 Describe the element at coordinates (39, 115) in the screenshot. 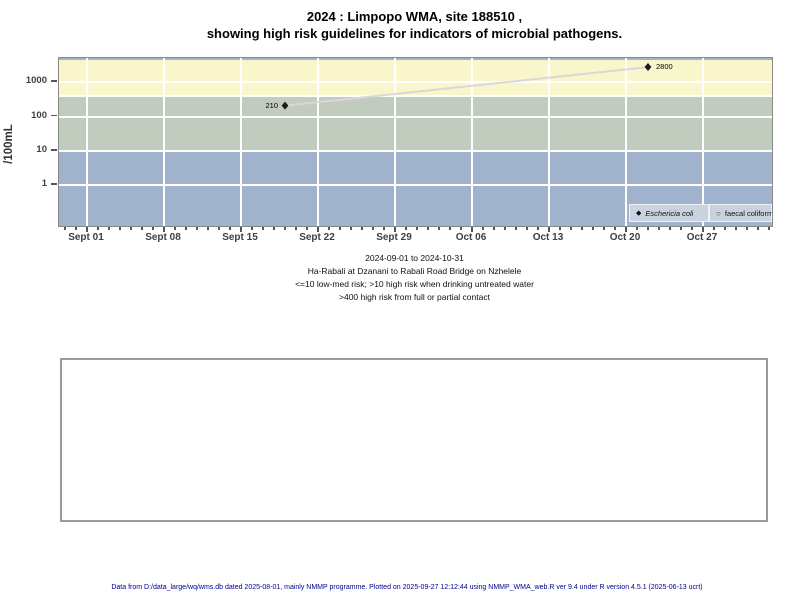

I see `y-tick-label: 100` at that location.